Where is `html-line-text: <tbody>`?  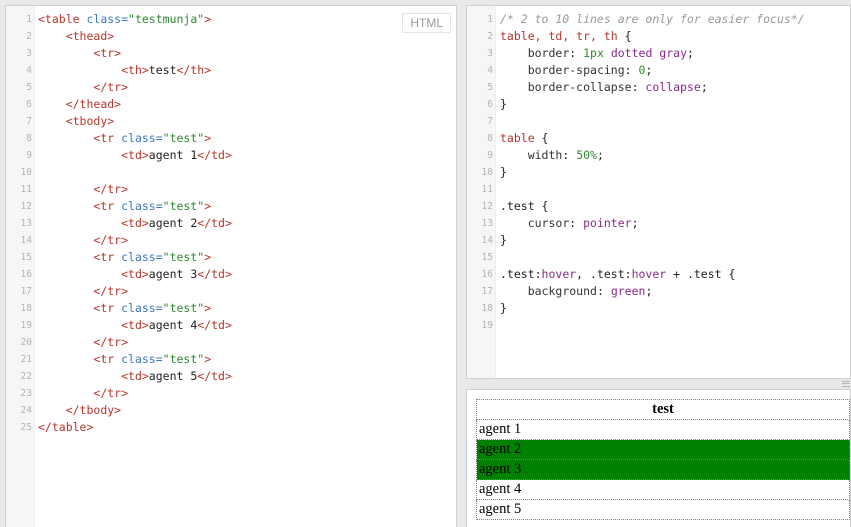
html-line-text: <tbody> is located at coordinates (76, 121).